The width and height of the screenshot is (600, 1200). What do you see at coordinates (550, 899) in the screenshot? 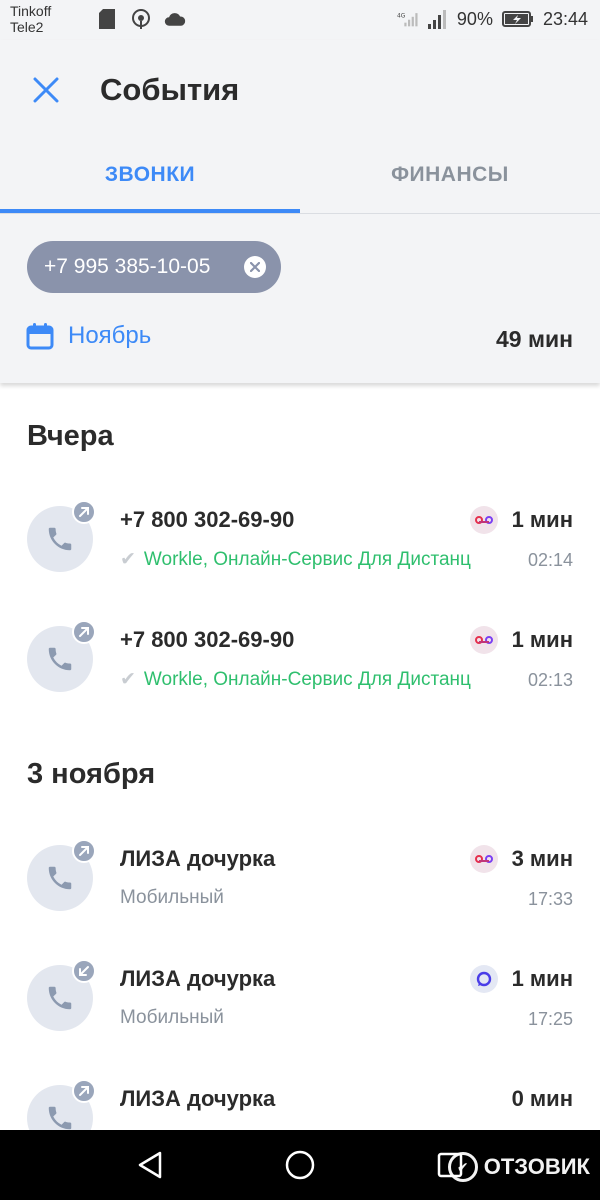
I see `call-time: 17:33` at bounding box center [550, 899].